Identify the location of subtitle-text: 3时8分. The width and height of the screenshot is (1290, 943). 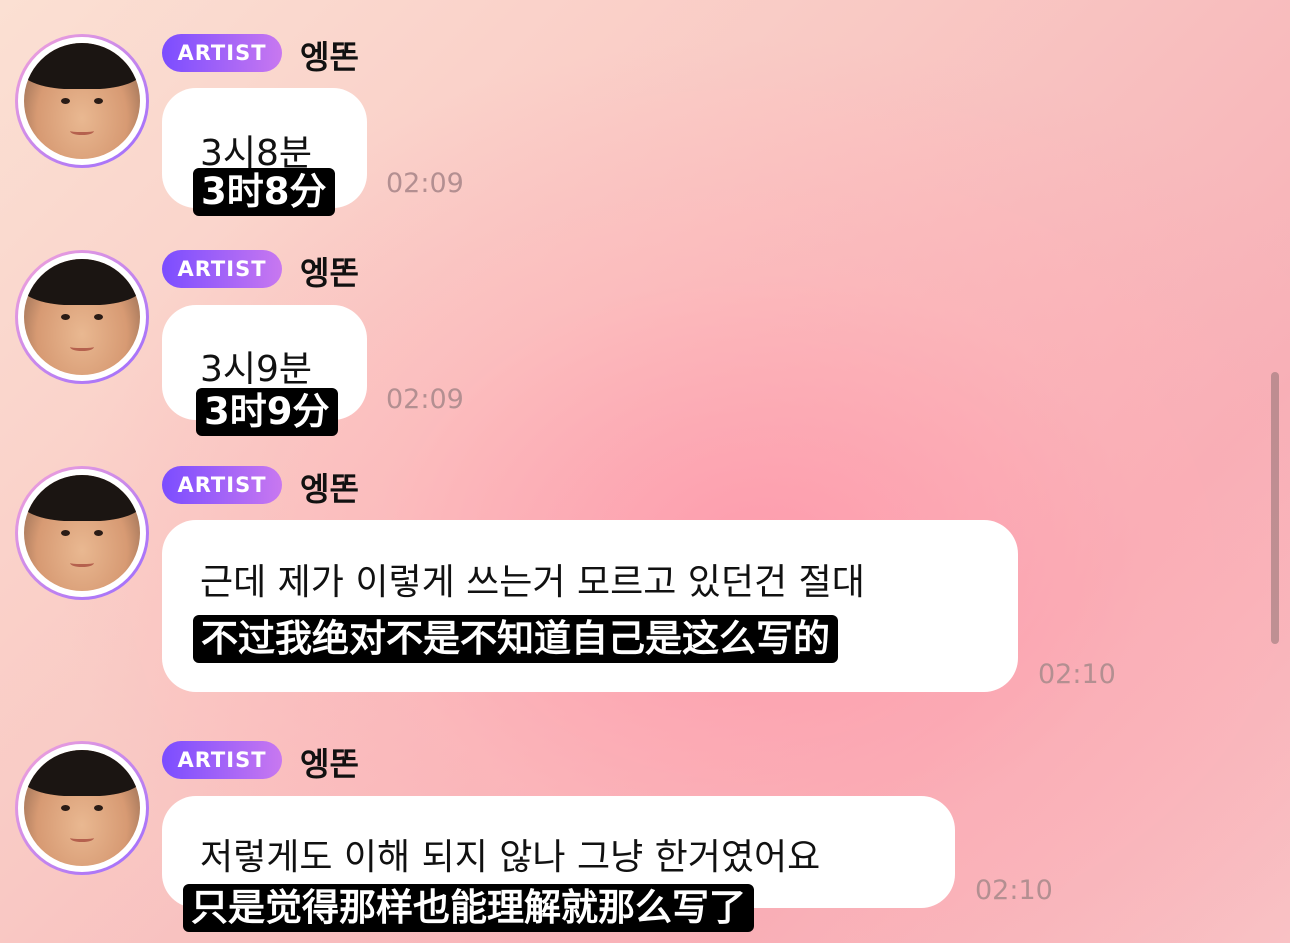
(264, 192).